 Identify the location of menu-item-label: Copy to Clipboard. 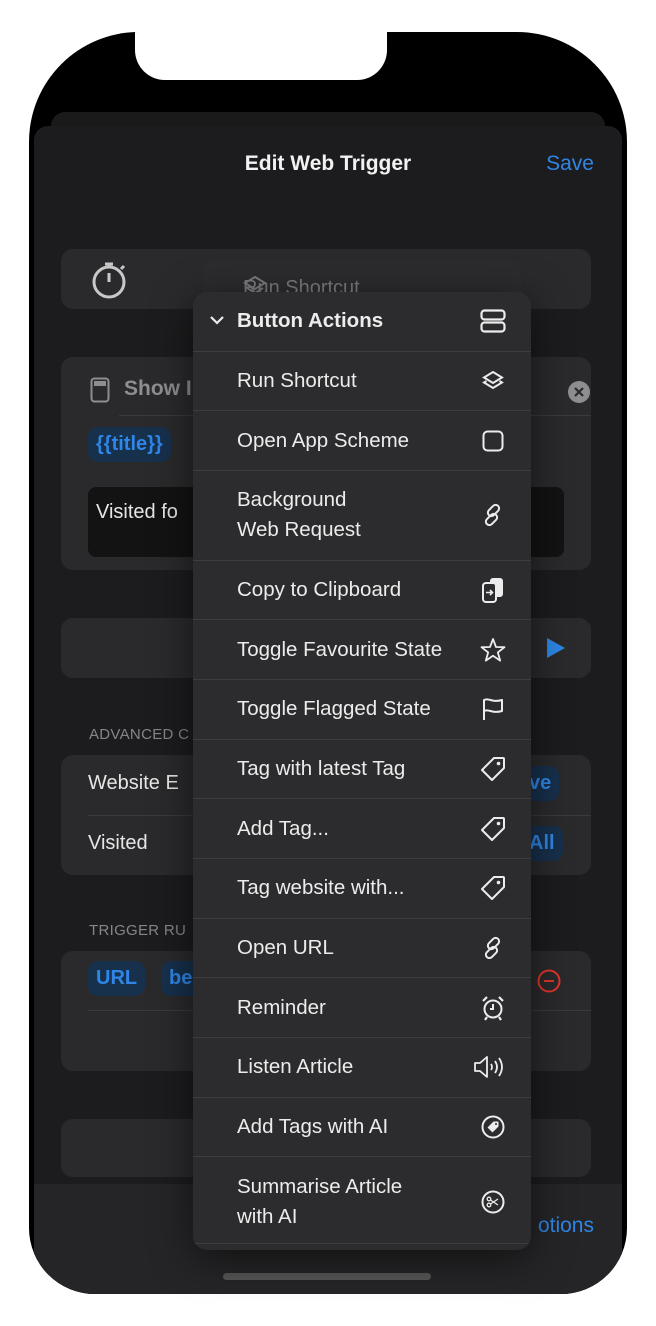
(319, 589).